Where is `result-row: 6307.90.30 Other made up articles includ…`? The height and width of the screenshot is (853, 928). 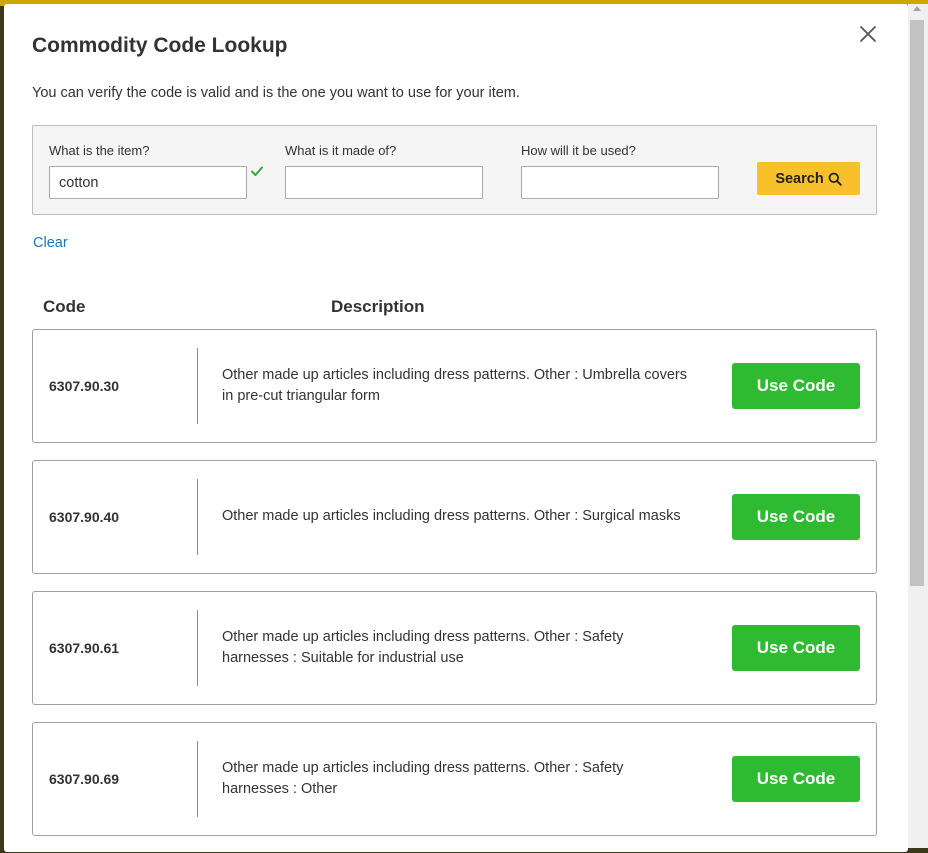
result-row: 6307.90.30 Other made up articles includ… is located at coordinates (454, 386).